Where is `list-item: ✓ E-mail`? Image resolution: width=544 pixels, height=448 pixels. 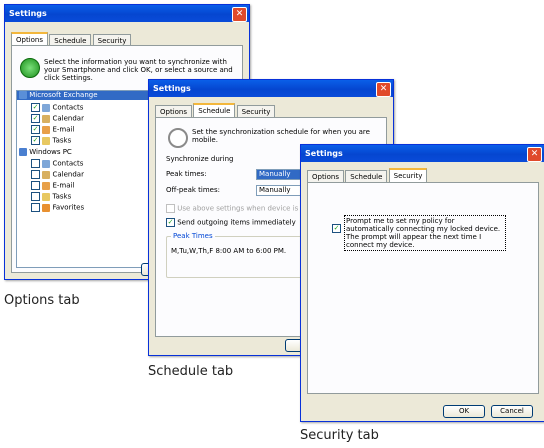
list-item: ✓ E-mail is located at coordinates (52, 129).